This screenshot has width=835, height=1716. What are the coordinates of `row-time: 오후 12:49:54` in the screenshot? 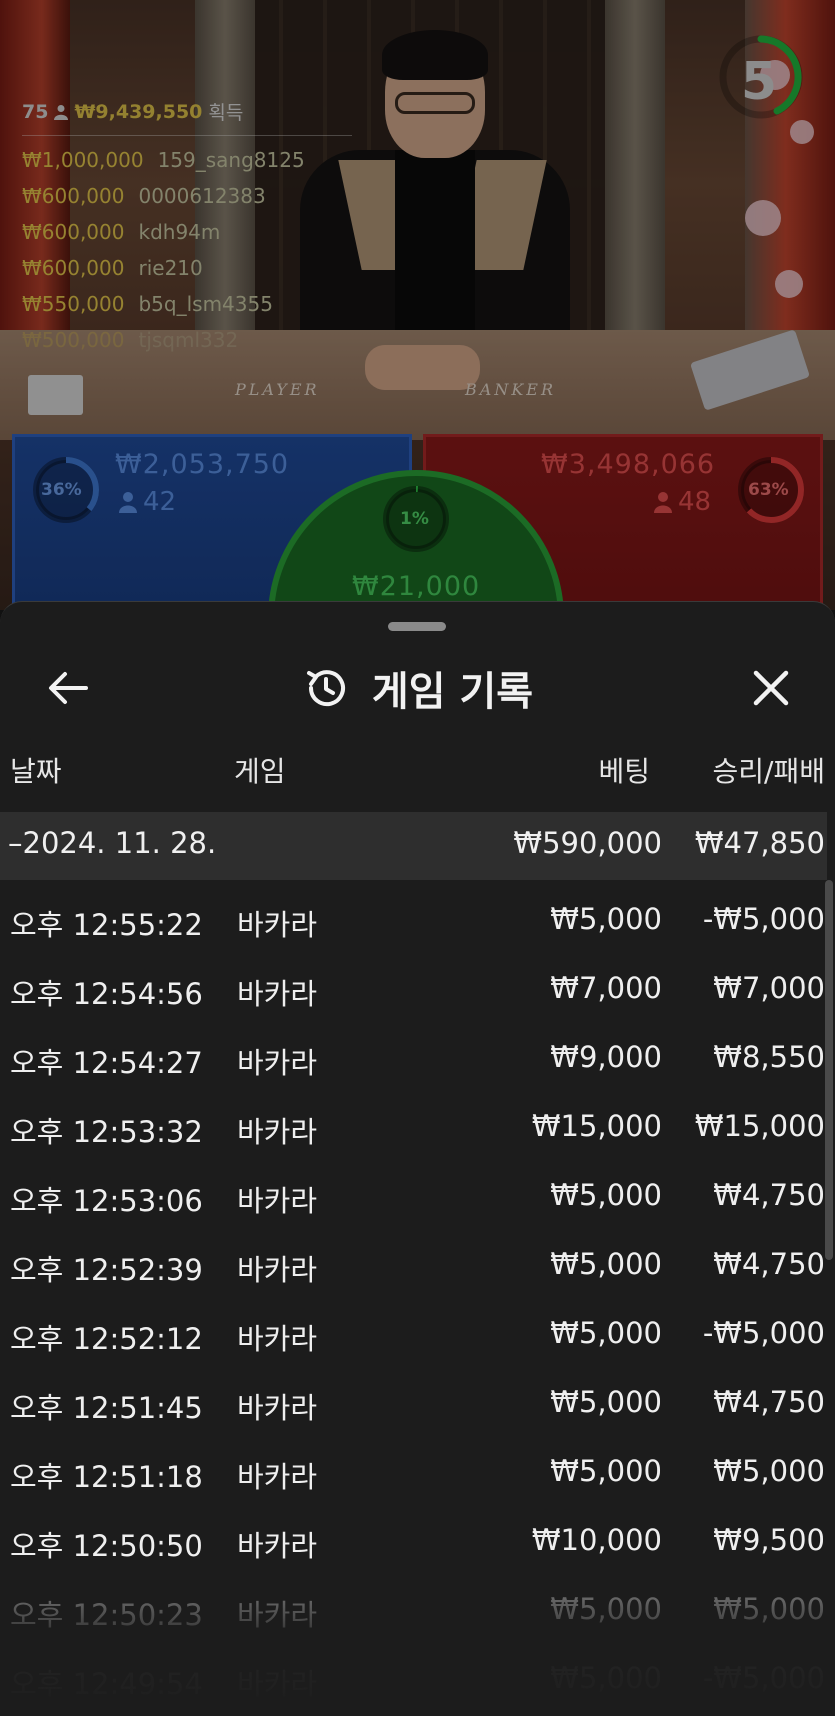 It's located at (106, 1684).